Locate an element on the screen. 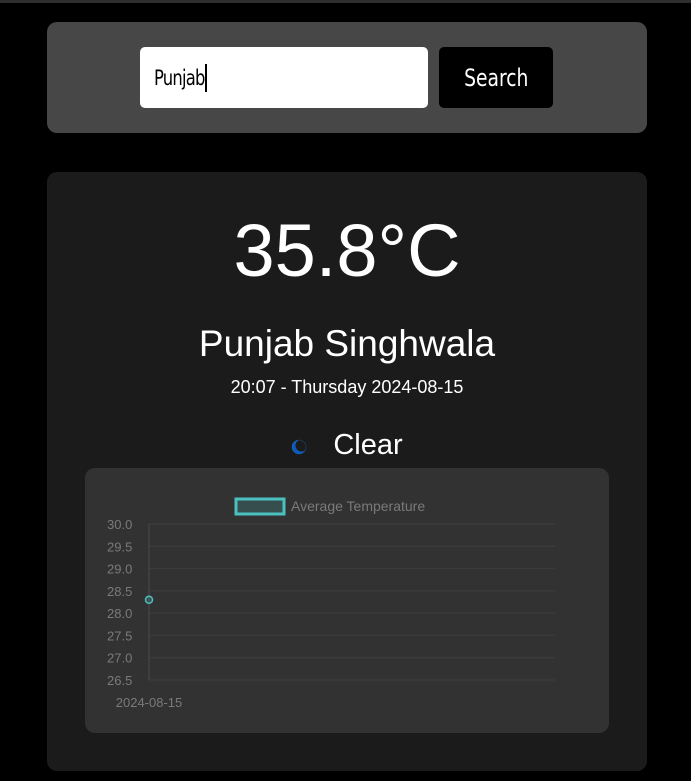 This screenshot has height=781, width=691. legend-swatch is located at coordinates (260, 506).